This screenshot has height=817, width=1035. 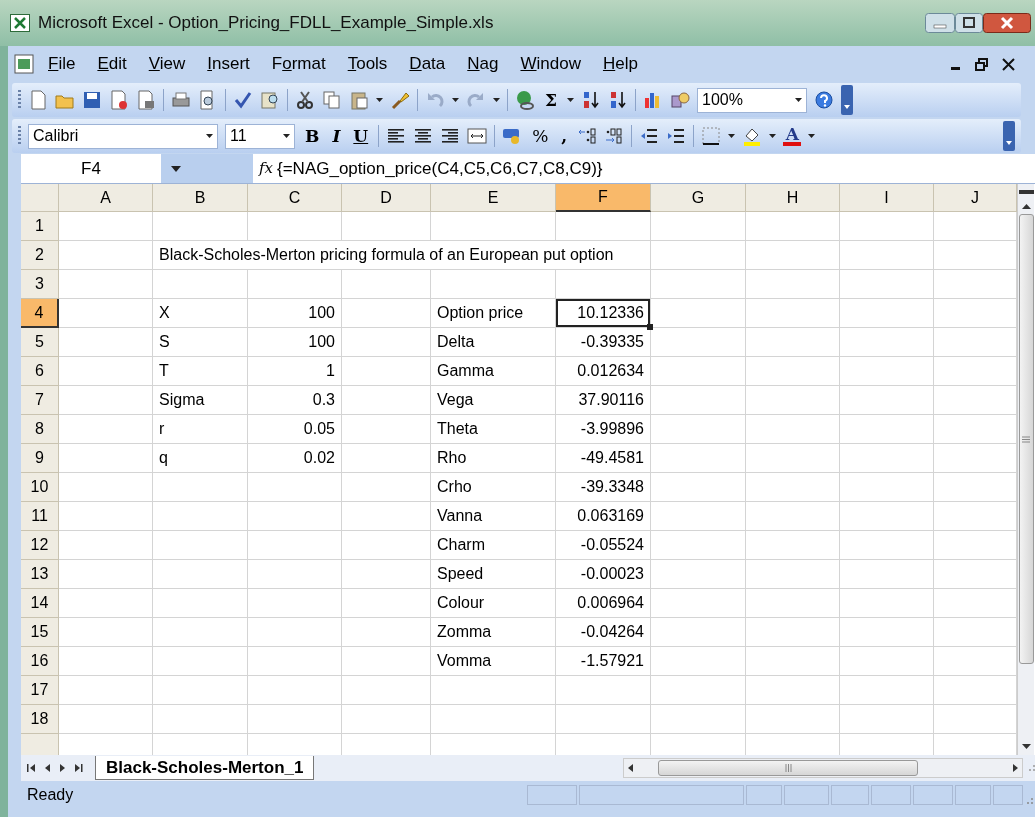 What do you see at coordinates (312, 136) in the screenshot?
I see `bold-button: B` at bounding box center [312, 136].